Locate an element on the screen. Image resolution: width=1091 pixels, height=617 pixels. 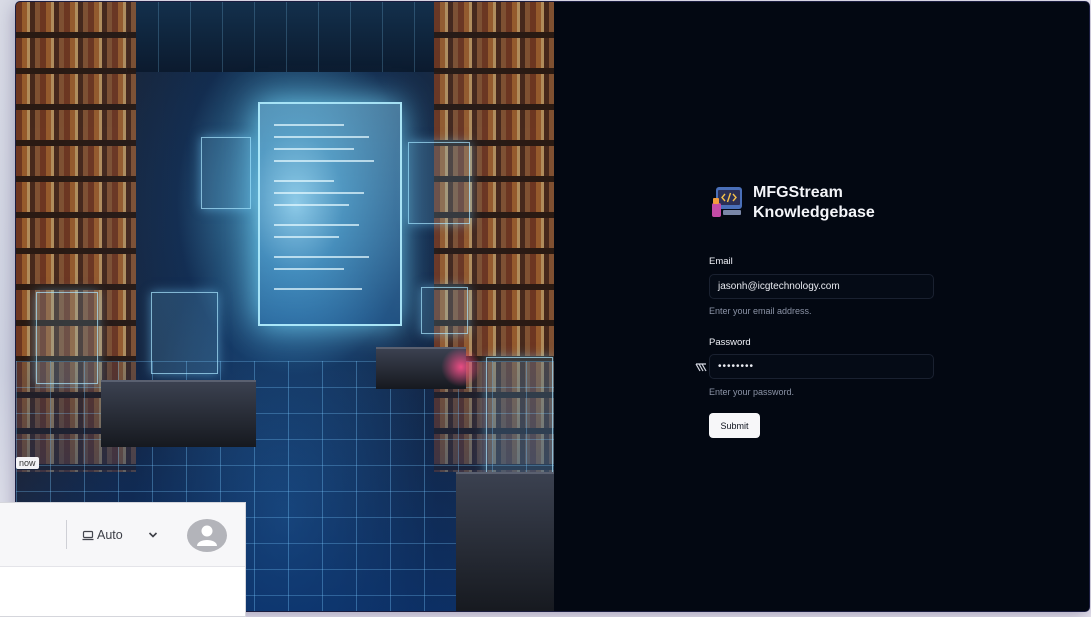
avatar is located at coordinates (207, 535).